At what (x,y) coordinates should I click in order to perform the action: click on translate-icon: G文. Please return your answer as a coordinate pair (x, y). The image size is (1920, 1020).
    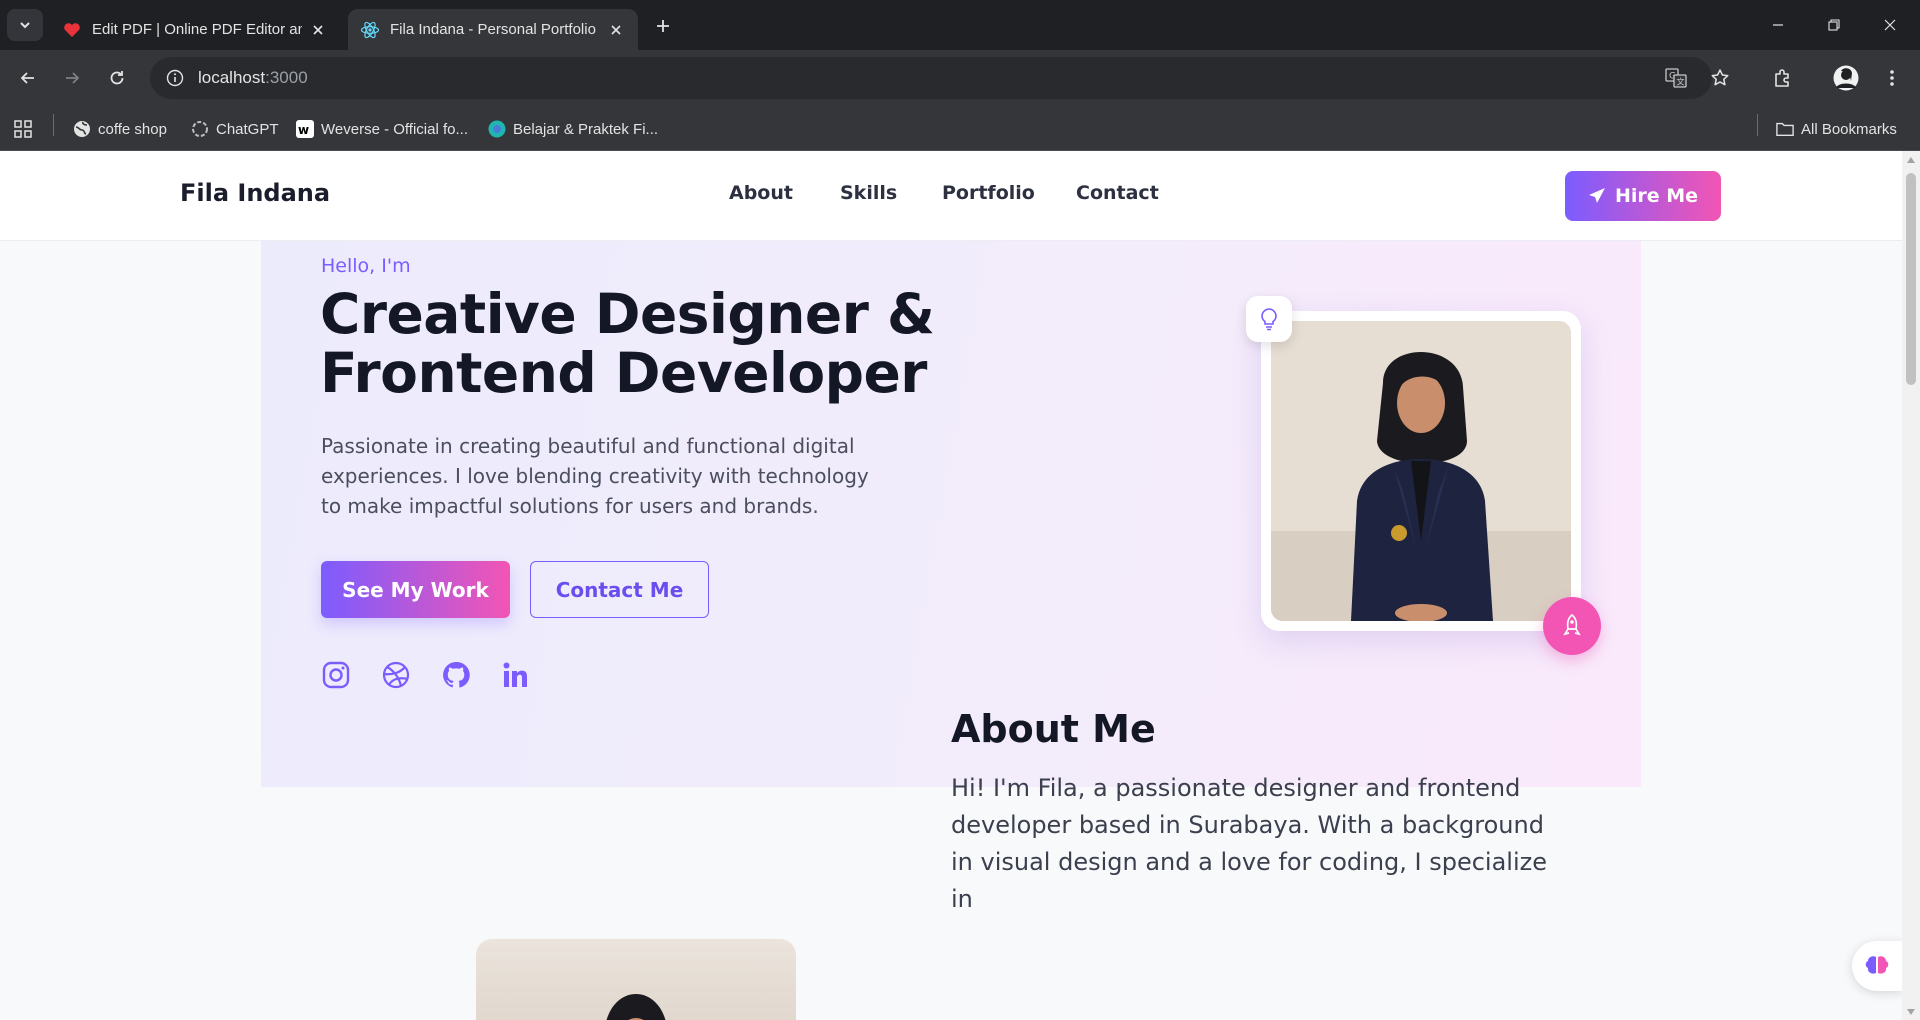
    Looking at the image, I should click on (1676, 78).